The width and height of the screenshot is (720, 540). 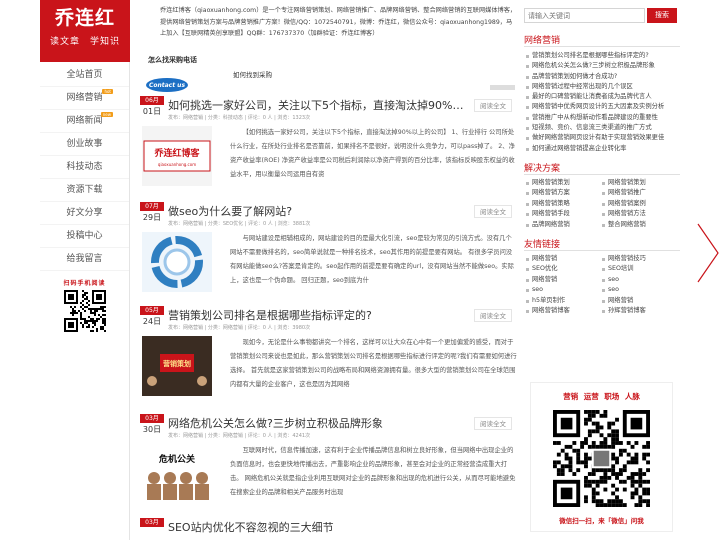 I want to click on article-meta: 发布：网络营销 | 分类：网络营销 | 评论：0 人 | 浏览：4241次, so click(x=239, y=436).